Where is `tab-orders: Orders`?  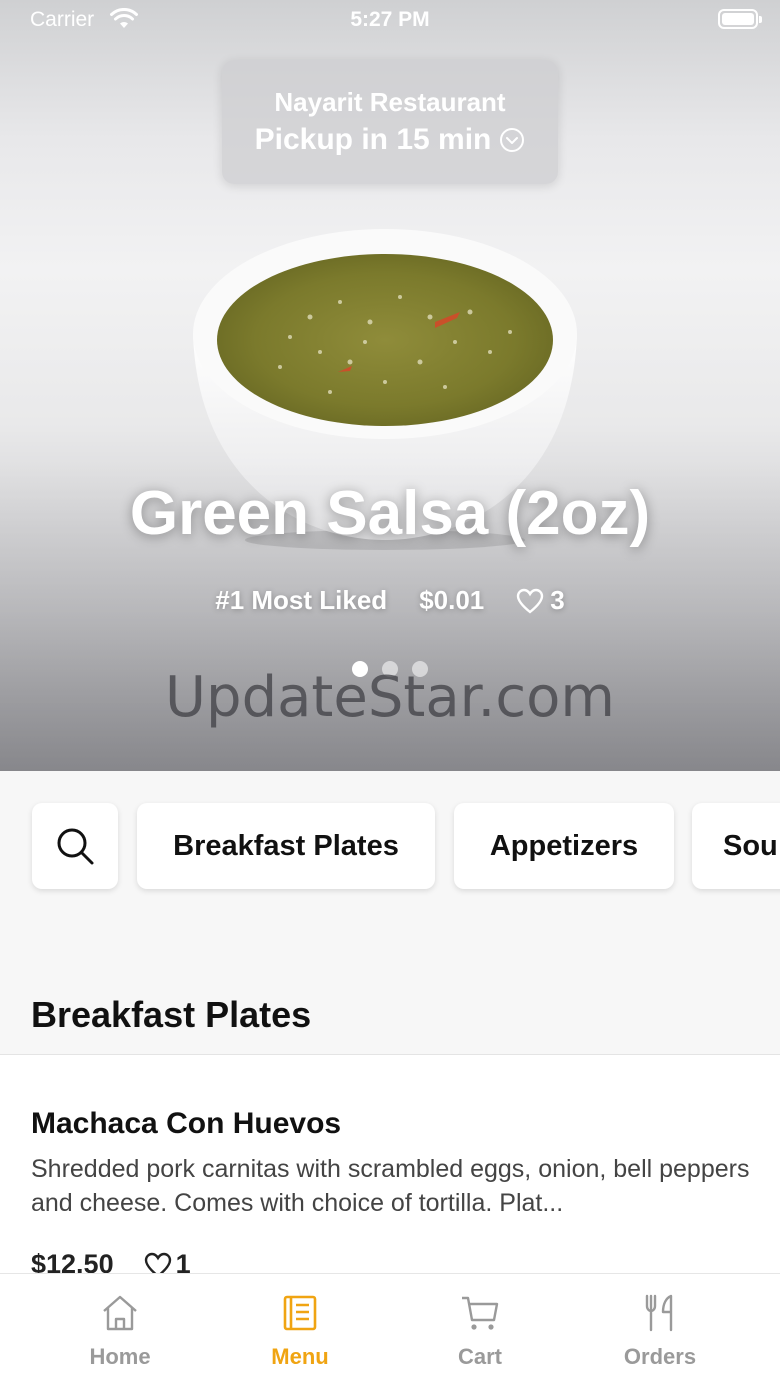 tab-orders: Orders is located at coordinates (660, 1331).